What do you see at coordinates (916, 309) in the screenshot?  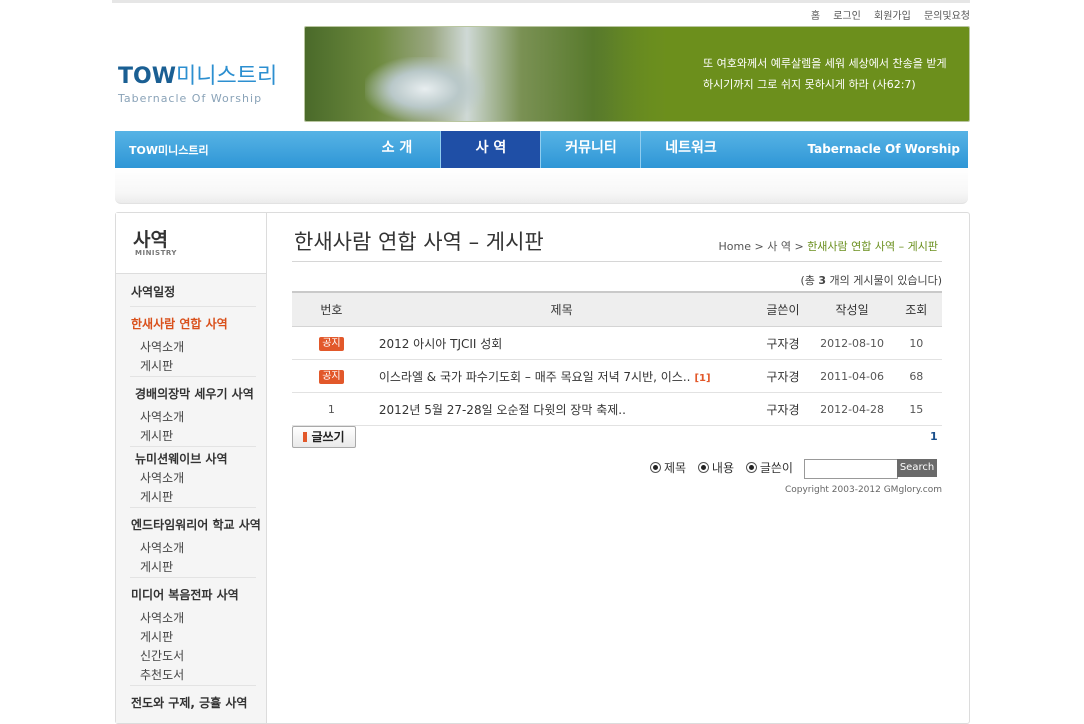 I see `header-views: 조회` at bounding box center [916, 309].